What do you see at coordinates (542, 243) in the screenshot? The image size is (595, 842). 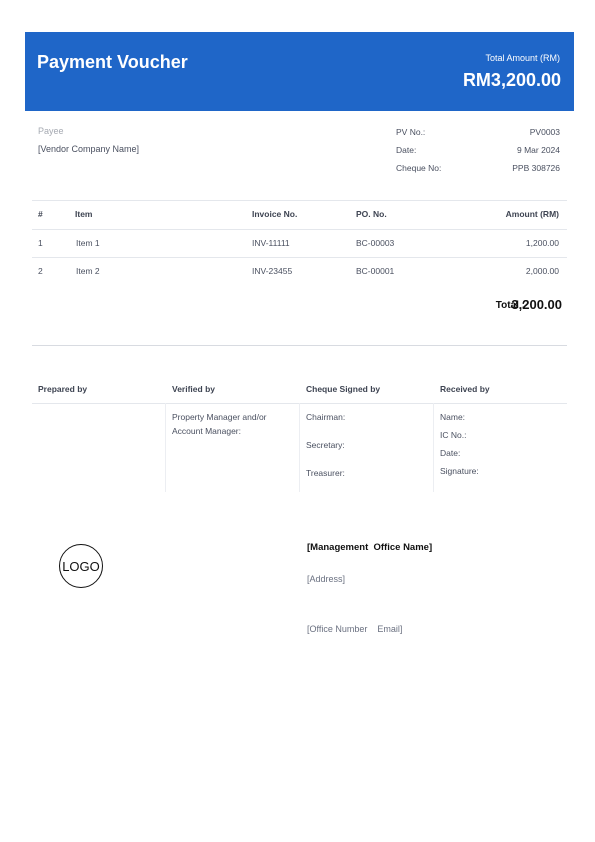 I see `row-amount: 1,200.00` at bounding box center [542, 243].